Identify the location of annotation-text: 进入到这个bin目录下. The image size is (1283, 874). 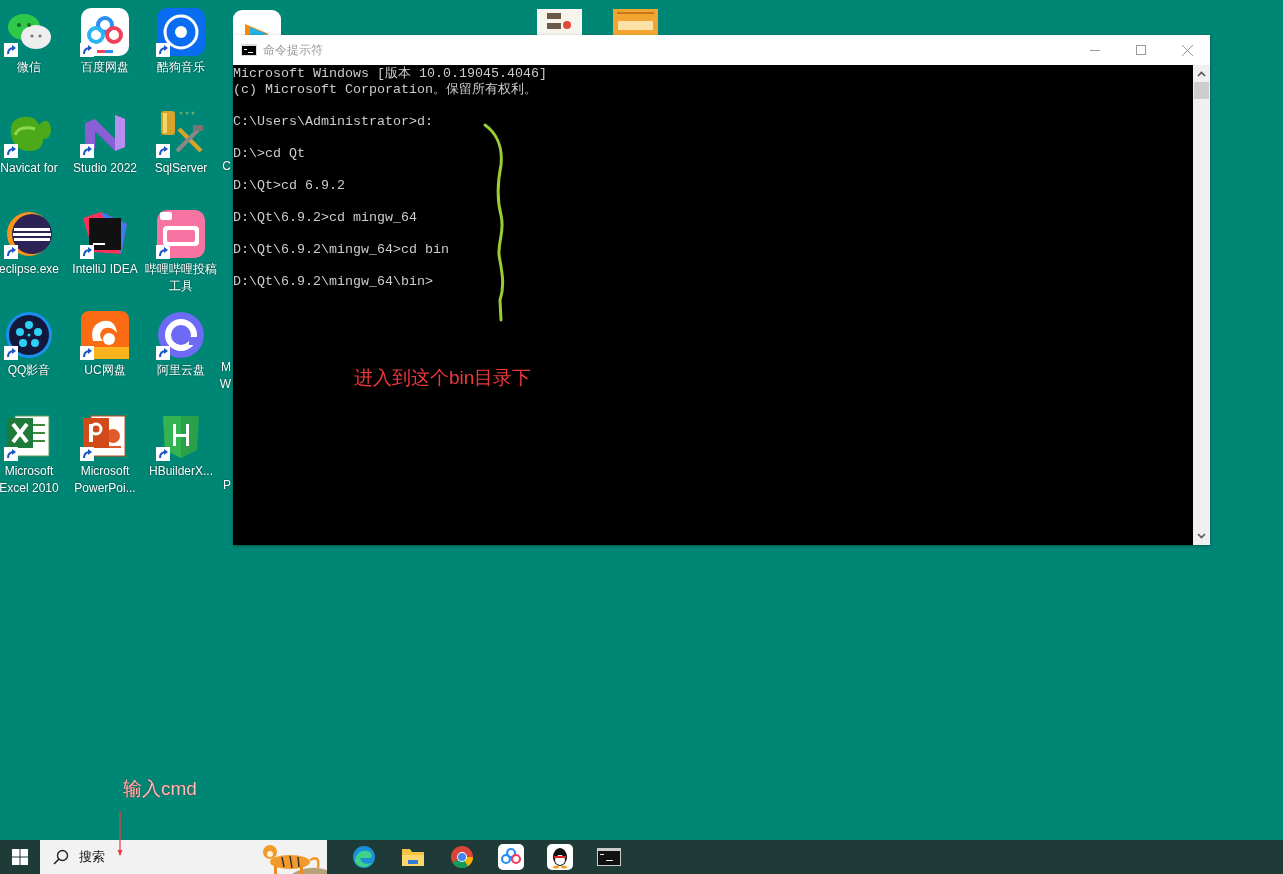
(443, 378).